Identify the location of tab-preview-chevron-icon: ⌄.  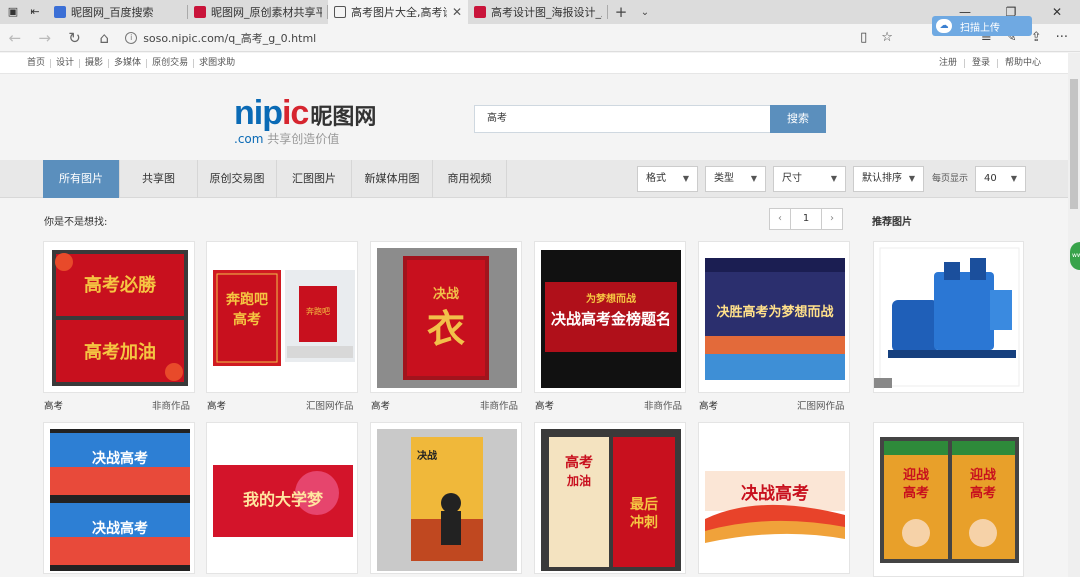
(645, 12).